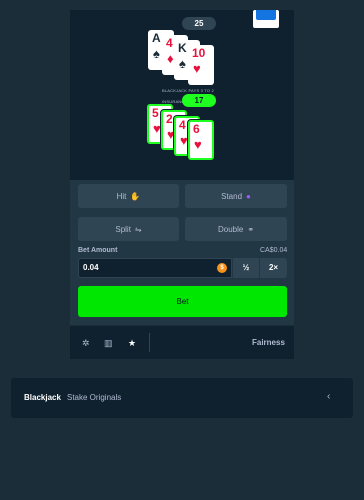  Describe the element at coordinates (156, 38) in the screenshot. I see `card-rank: A` at that location.